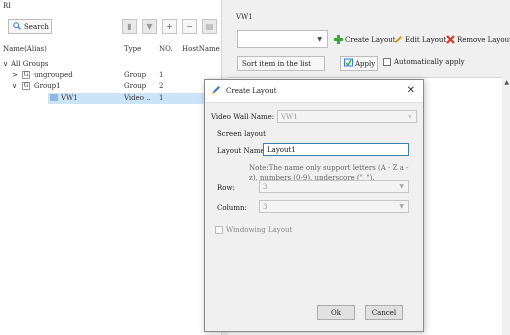 This screenshot has height=335, width=510. I want to click on tree-type: Video .., so click(137, 98).